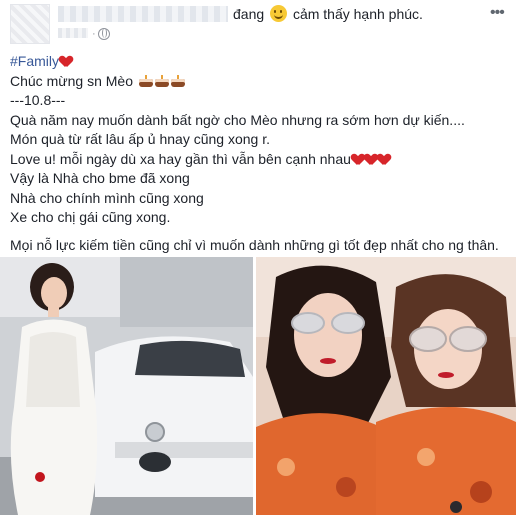  Describe the element at coordinates (104, 34) in the screenshot. I see `globe-icon` at that location.